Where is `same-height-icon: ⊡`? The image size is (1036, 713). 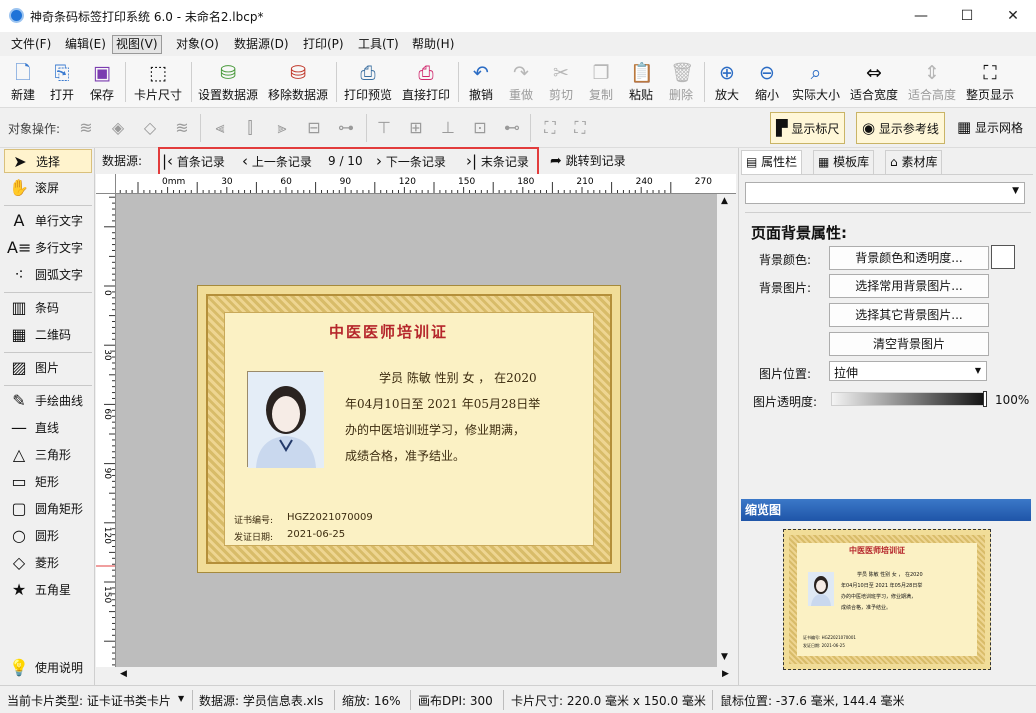 same-height-icon: ⊡ is located at coordinates (480, 128).